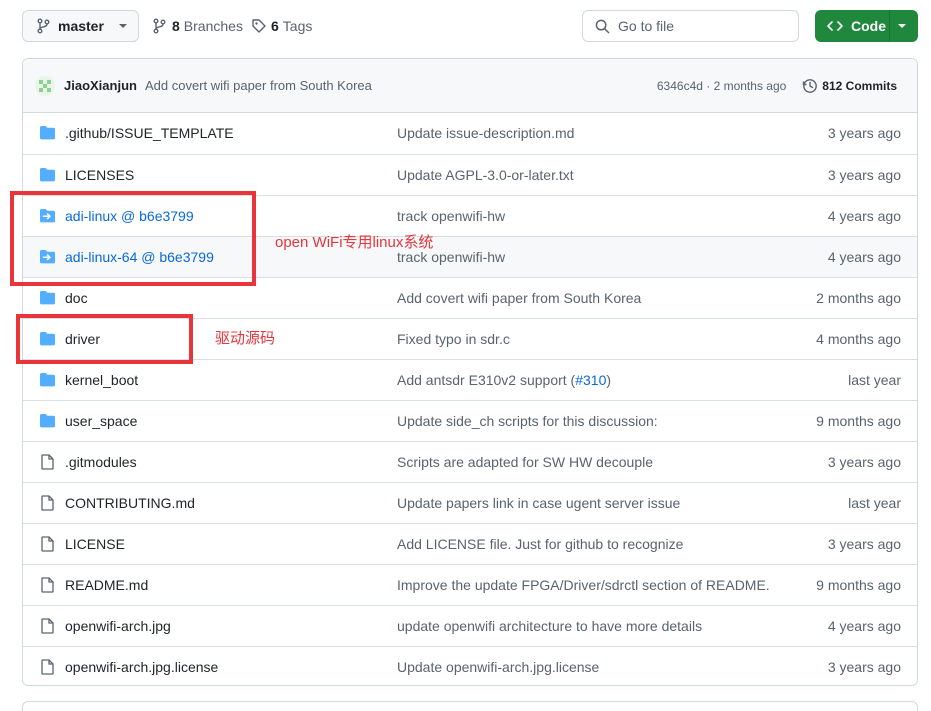 Image resolution: width=931 pixels, height=711 pixels. What do you see at coordinates (485, 133) in the screenshot?
I see `commit-message-link: Update issue-description.md` at bounding box center [485, 133].